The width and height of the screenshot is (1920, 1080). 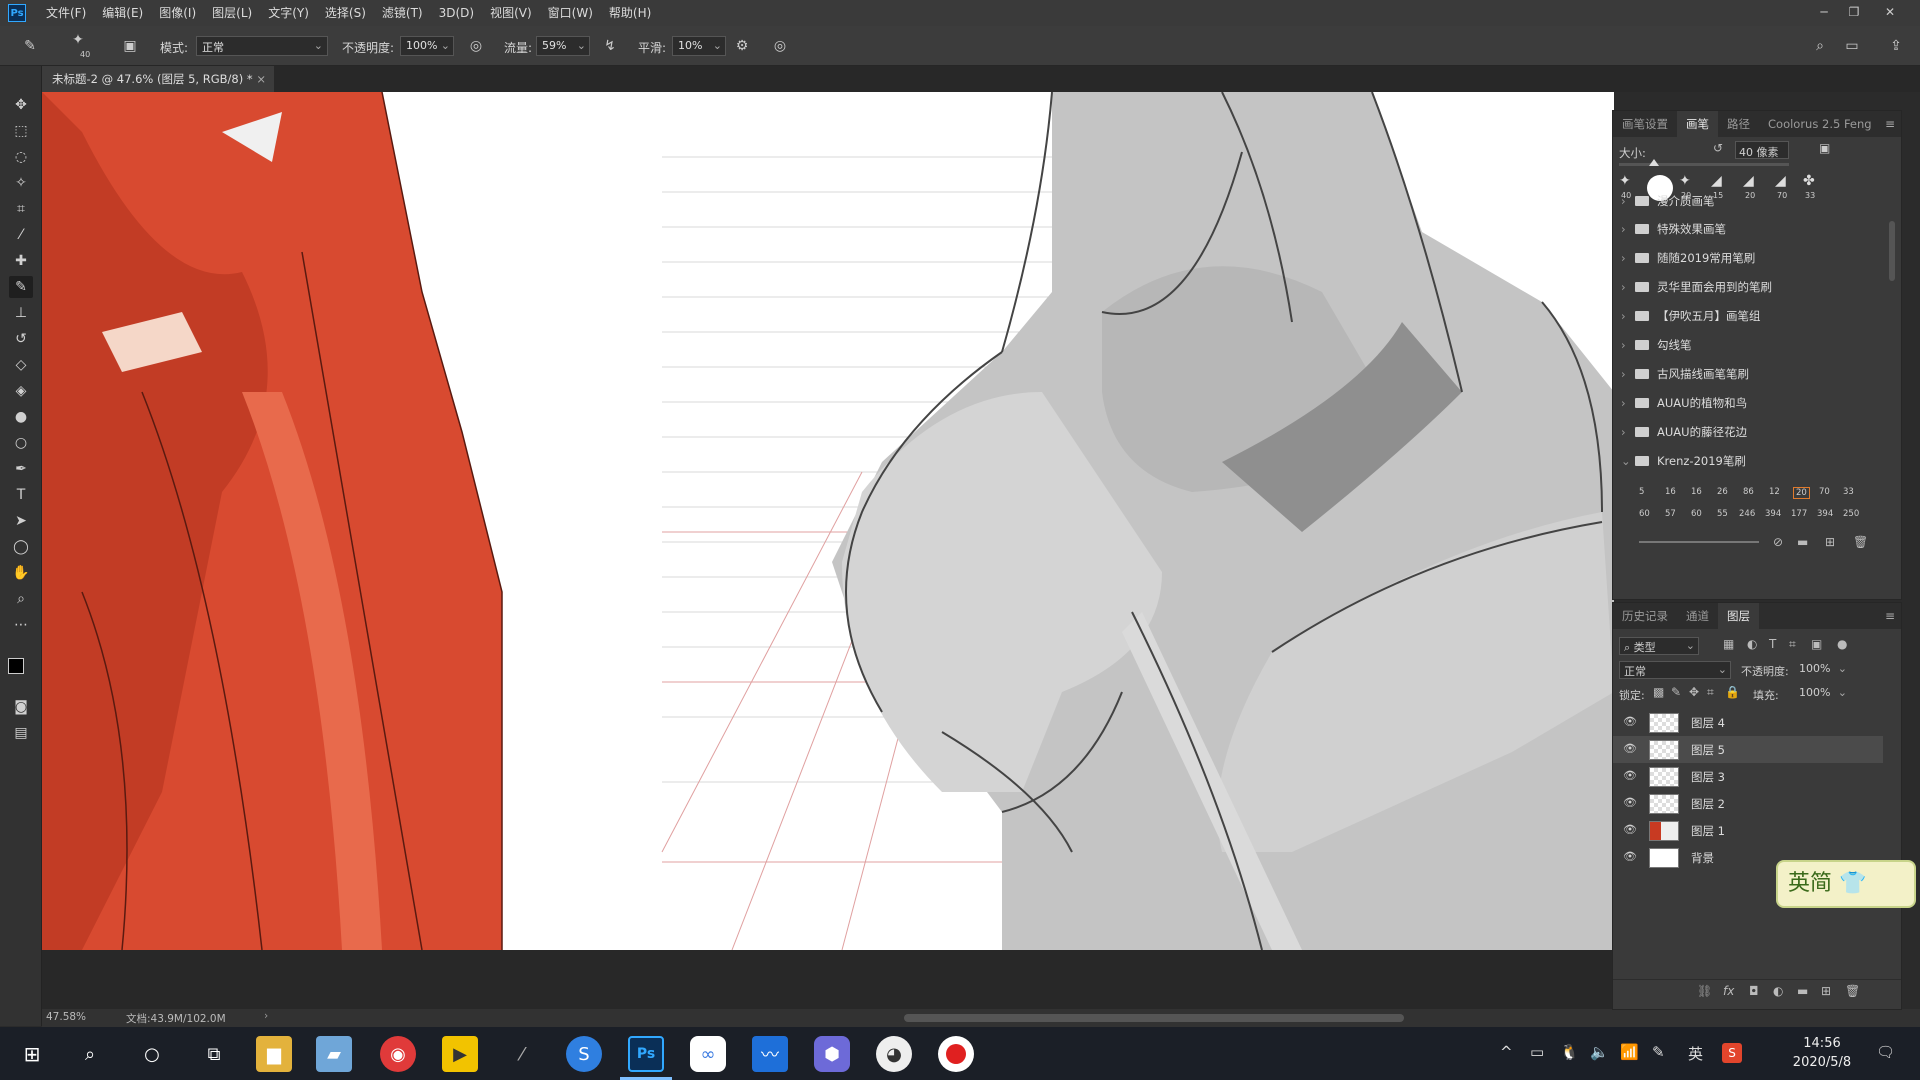 What do you see at coordinates (1738, 124) in the screenshot?
I see `tab-paths: 路径` at bounding box center [1738, 124].